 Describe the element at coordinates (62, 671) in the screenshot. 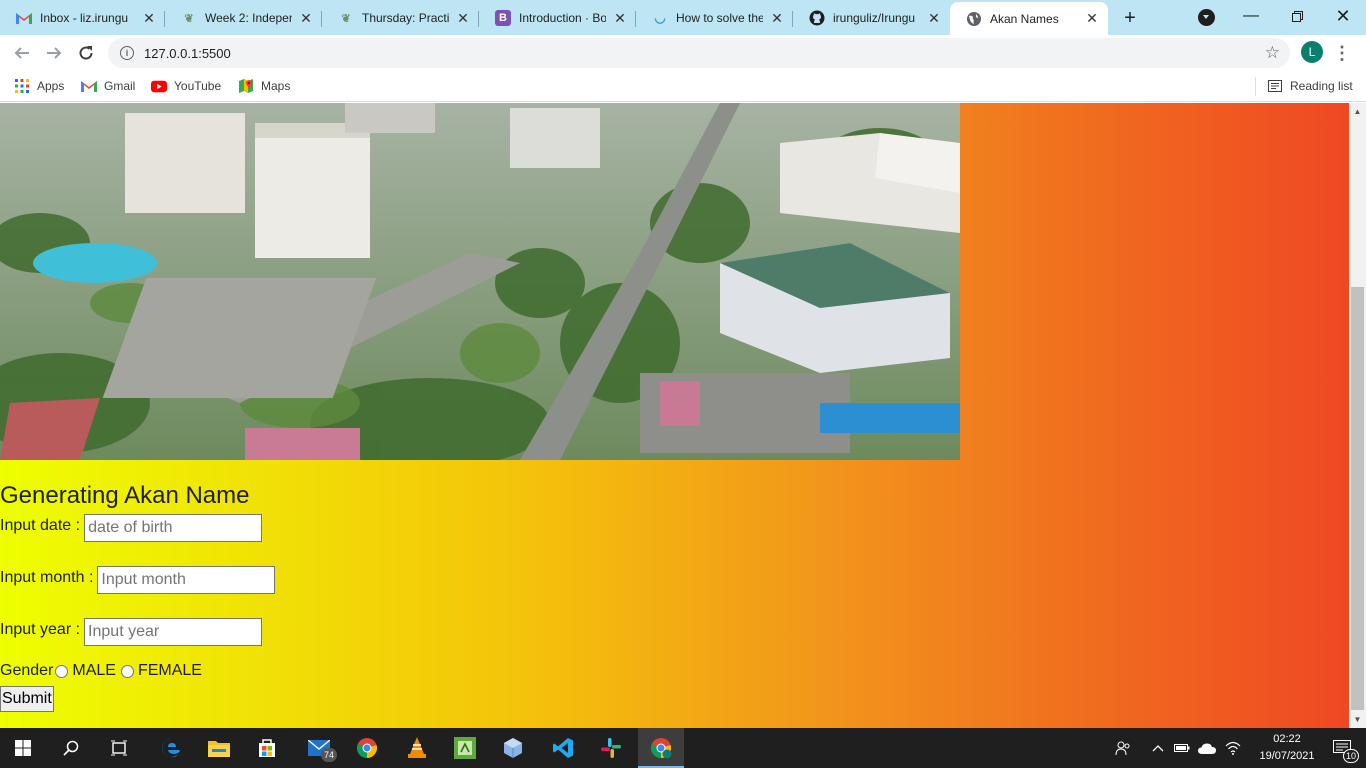

I see `male-radio` at that location.